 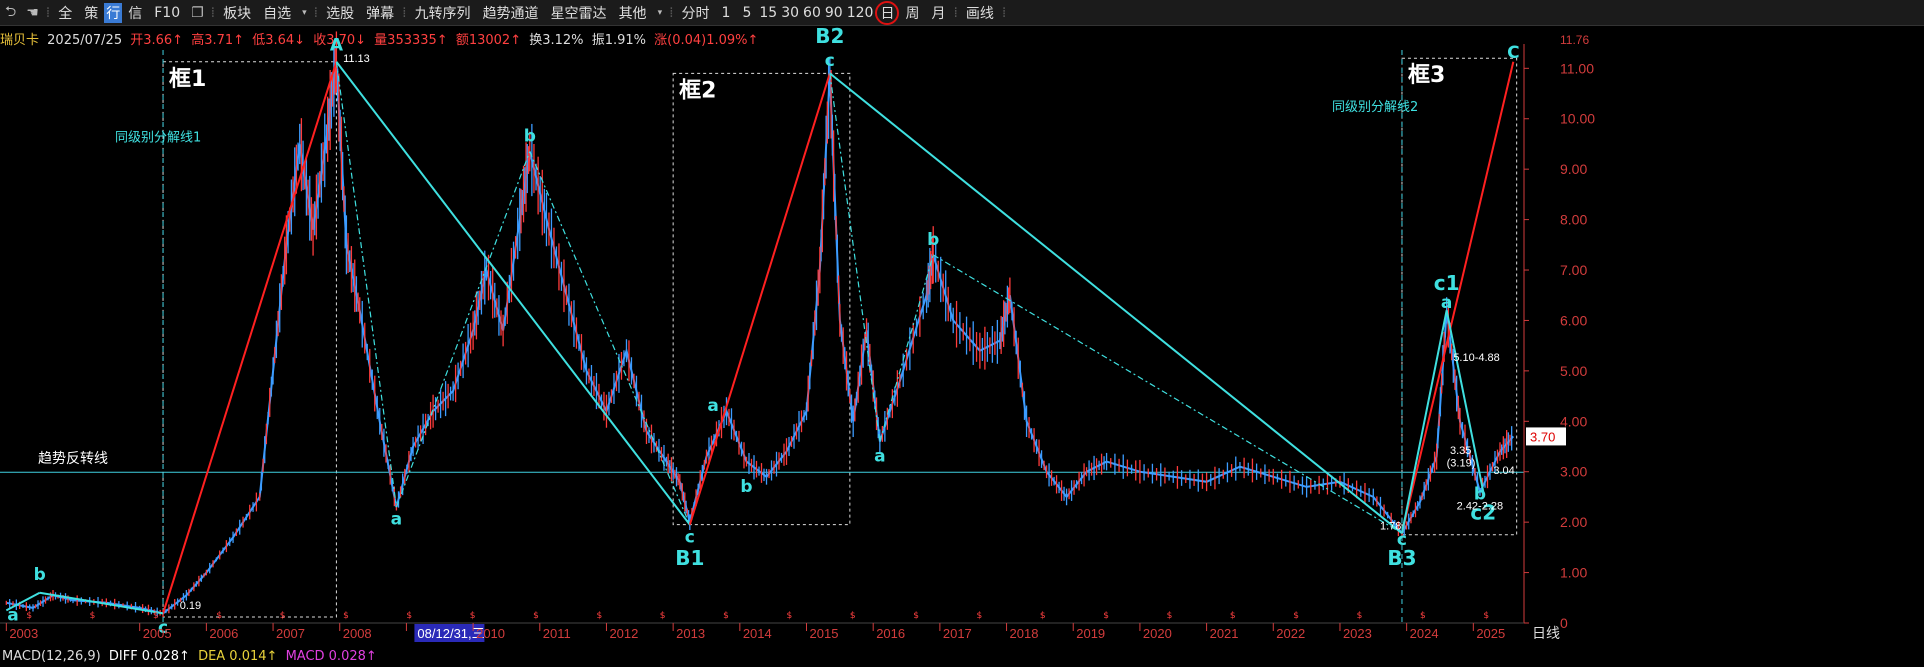 What do you see at coordinates (1542, 436) in the screenshot?
I see `current-price-label: 3.70` at bounding box center [1542, 436].